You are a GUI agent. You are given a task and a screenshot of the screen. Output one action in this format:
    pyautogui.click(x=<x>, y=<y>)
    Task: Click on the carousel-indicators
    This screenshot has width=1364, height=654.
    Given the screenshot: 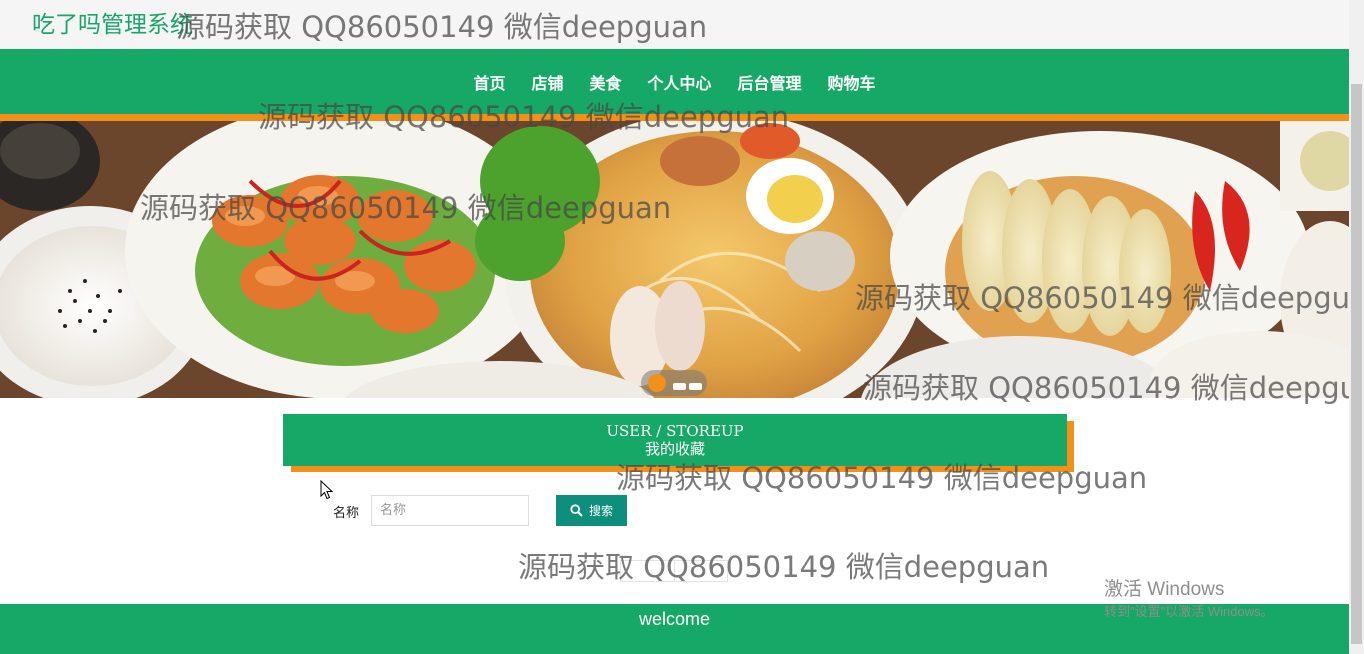 What is the action you would take?
    pyautogui.click(x=674, y=383)
    